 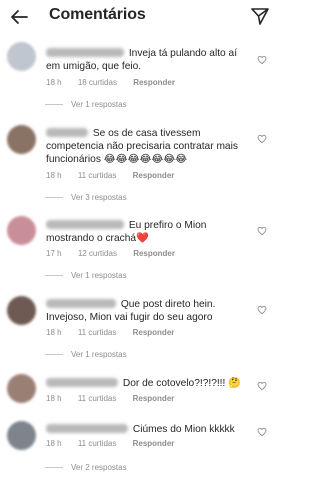 I want to click on comment-likes: 12 curtidas, so click(x=97, y=253).